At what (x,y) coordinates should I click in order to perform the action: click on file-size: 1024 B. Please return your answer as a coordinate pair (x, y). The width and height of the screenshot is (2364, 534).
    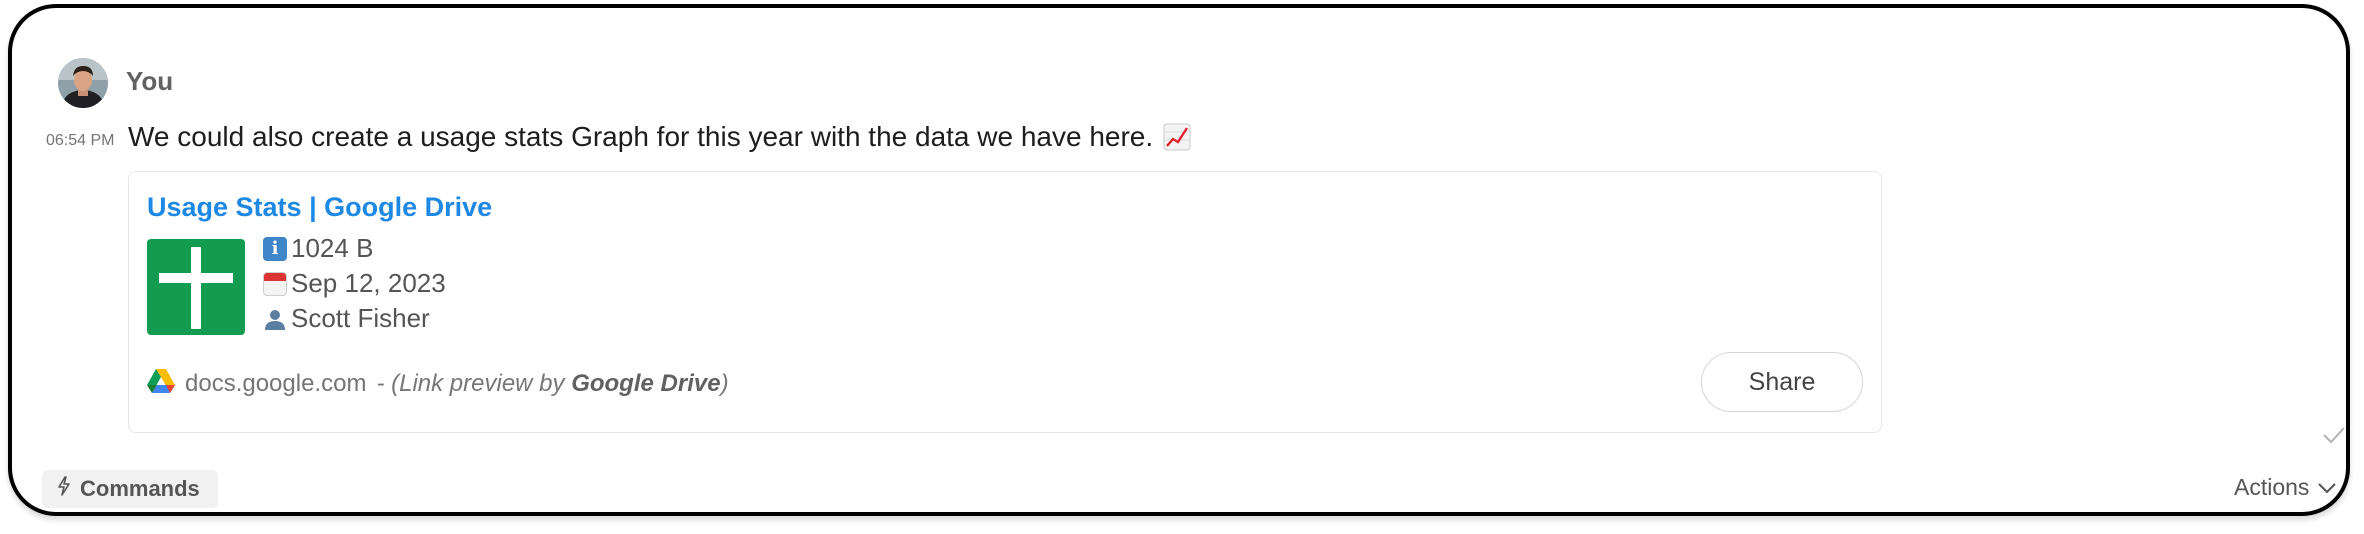
    Looking at the image, I should click on (332, 248).